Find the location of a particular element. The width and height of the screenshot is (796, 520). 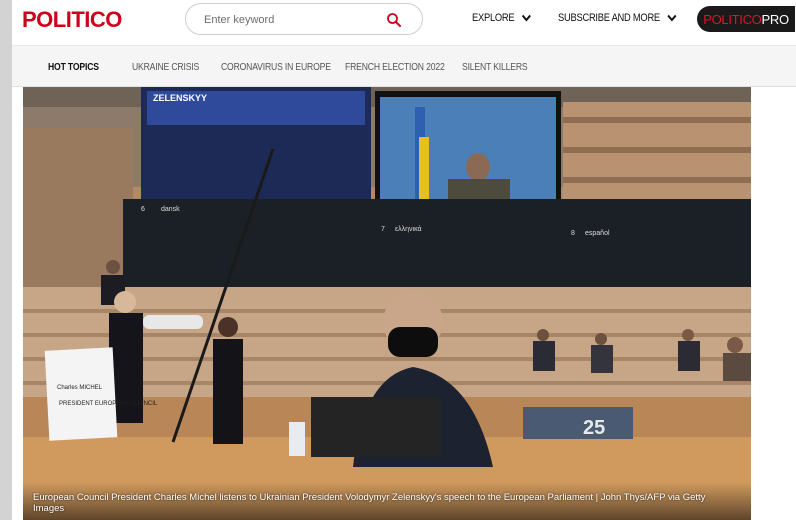

hot-topics-label: HOT TOPICS is located at coordinates (73, 67).